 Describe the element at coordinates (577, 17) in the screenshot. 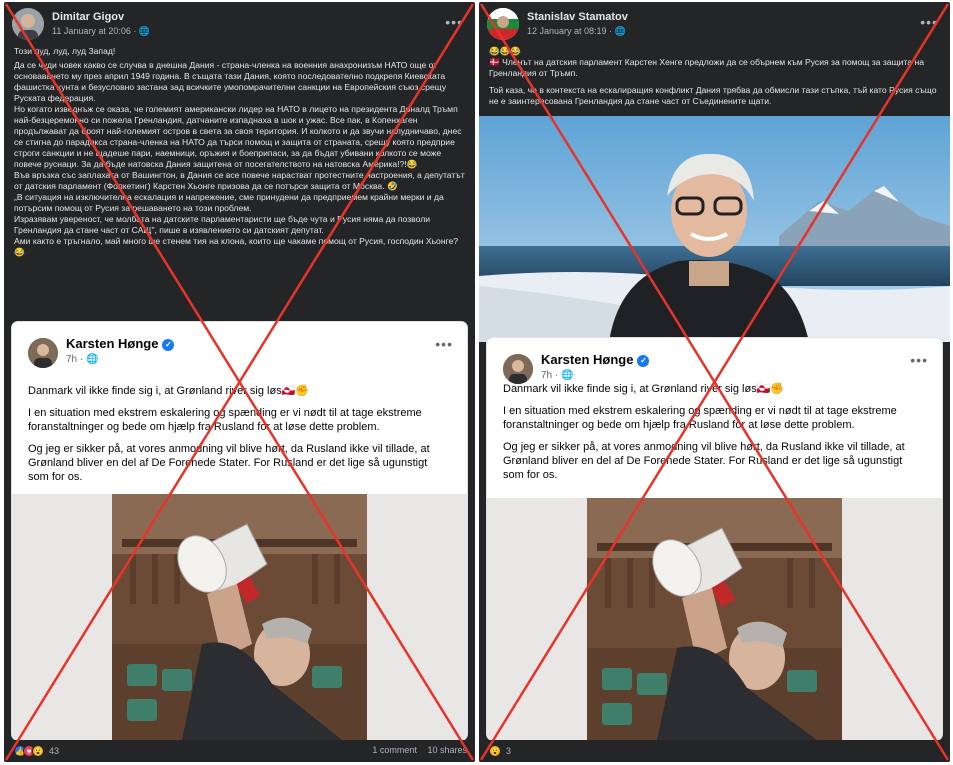

I see `author-name: Stanislav Stamatov` at that location.